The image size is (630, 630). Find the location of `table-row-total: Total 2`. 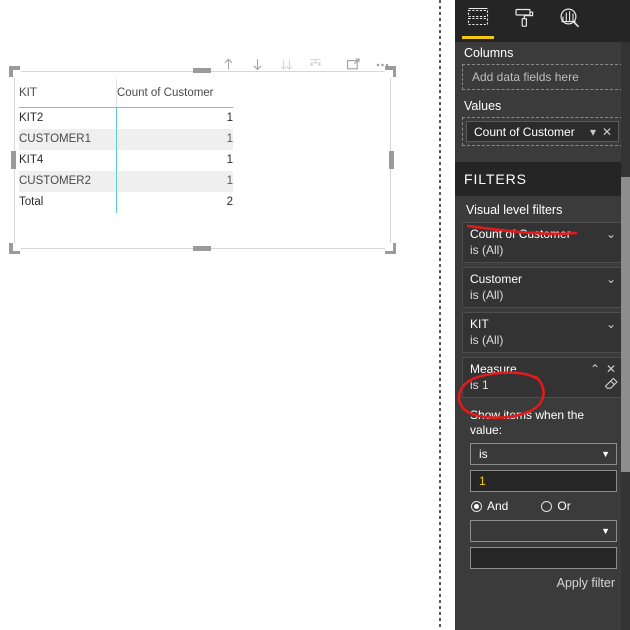

table-row-total: Total 2 is located at coordinates (126, 202).